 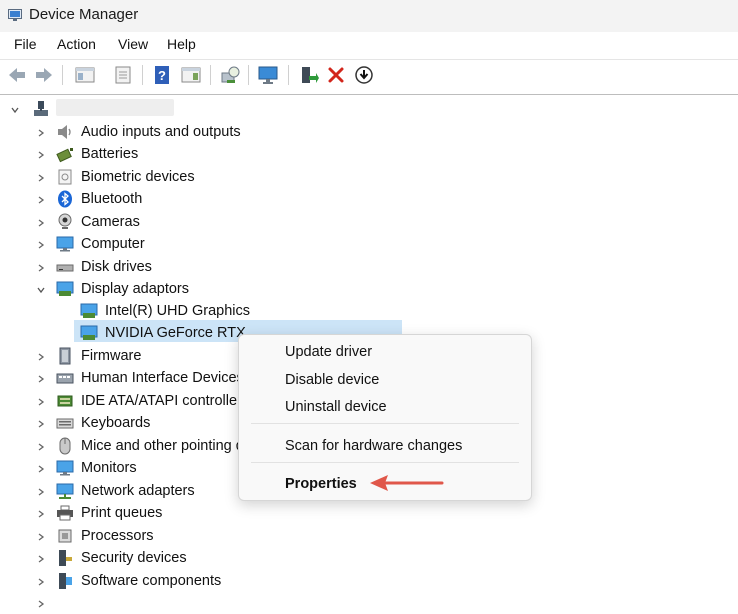 What do you see at coordinates (120, 423) in the screenshot?
I see `tree-item-keyboards: Keyboards` at bounding box center [120, 423].